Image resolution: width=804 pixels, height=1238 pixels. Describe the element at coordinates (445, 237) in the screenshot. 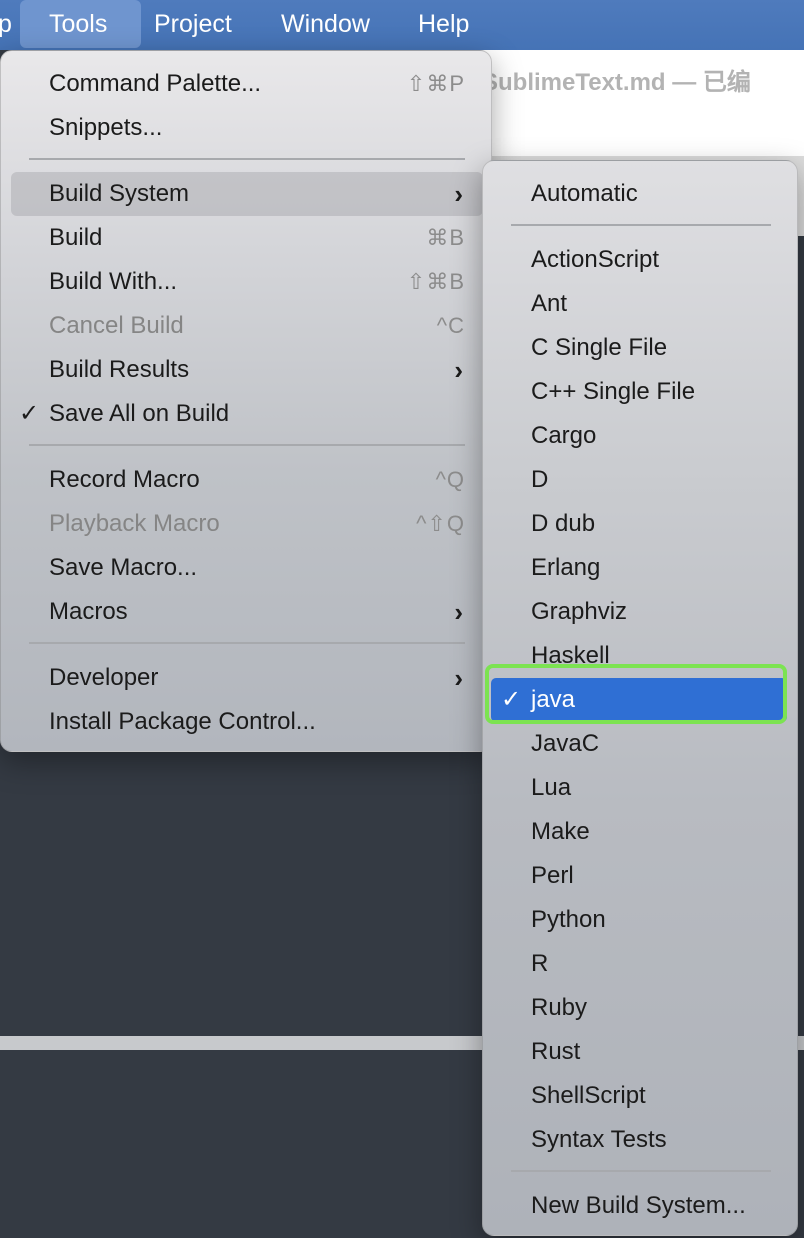

I see `shortcut-label: ⌘B` at that location.